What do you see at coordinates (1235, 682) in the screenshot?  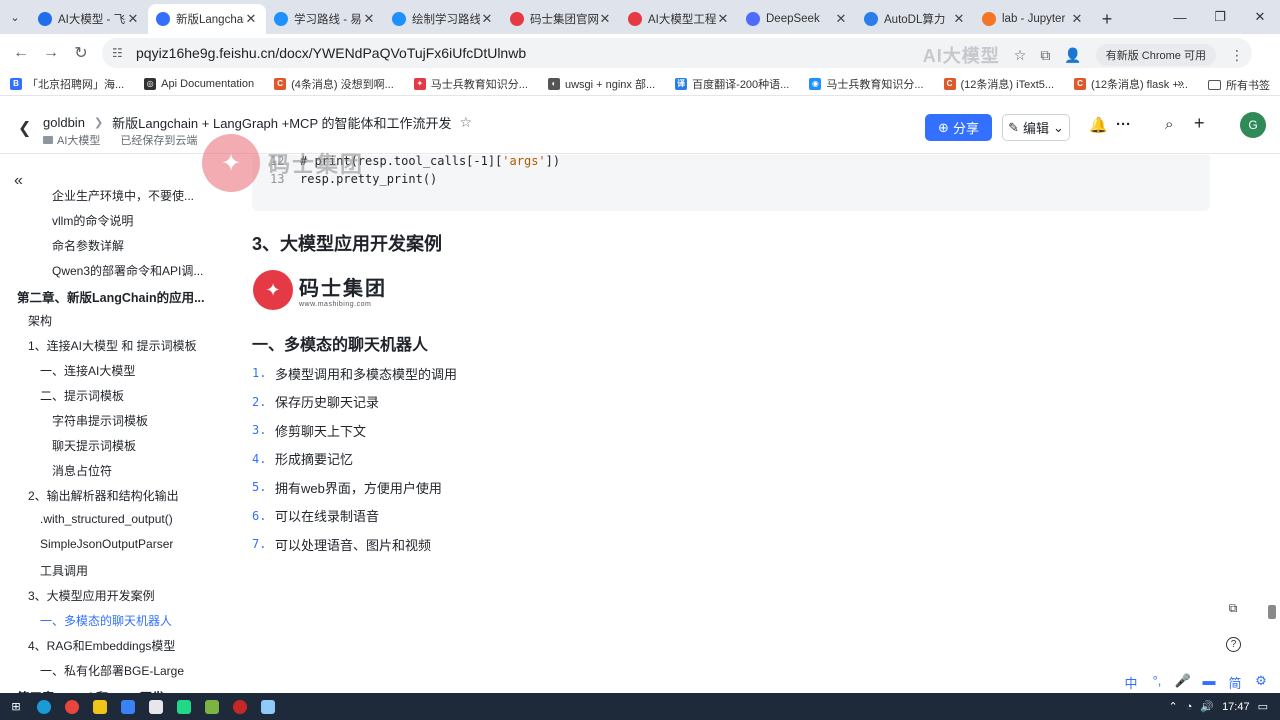 I see `ime-button: 简` at bounding box center [1235, 682].